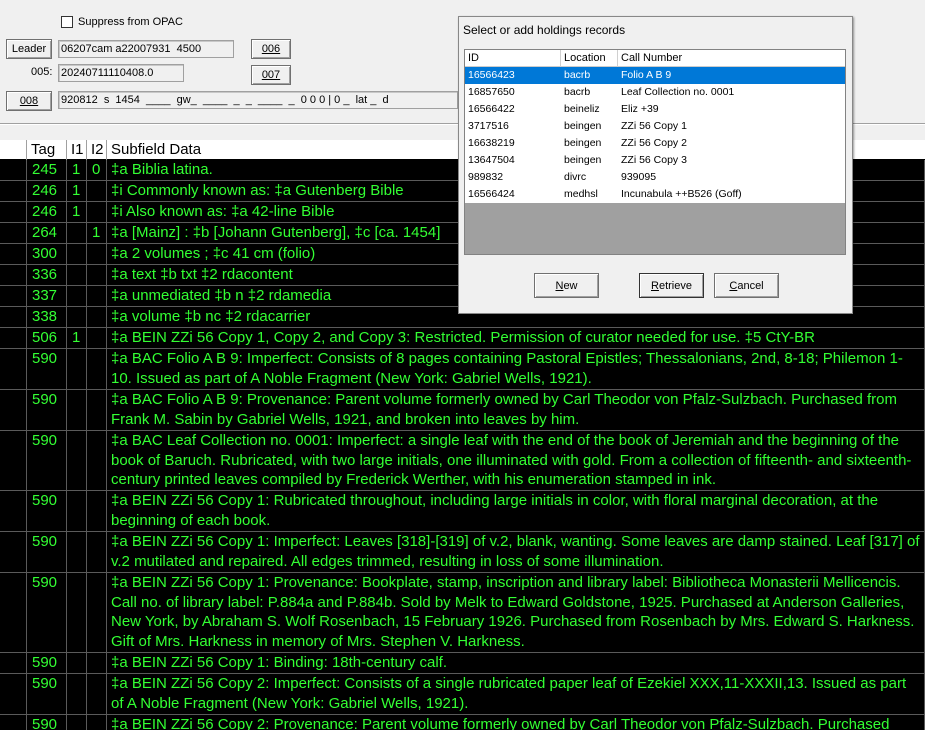 The image size is (925, 730). Describe the element at coordinates (97, 150) in the screenshot. I see `column-header-i2: I2` at that location.